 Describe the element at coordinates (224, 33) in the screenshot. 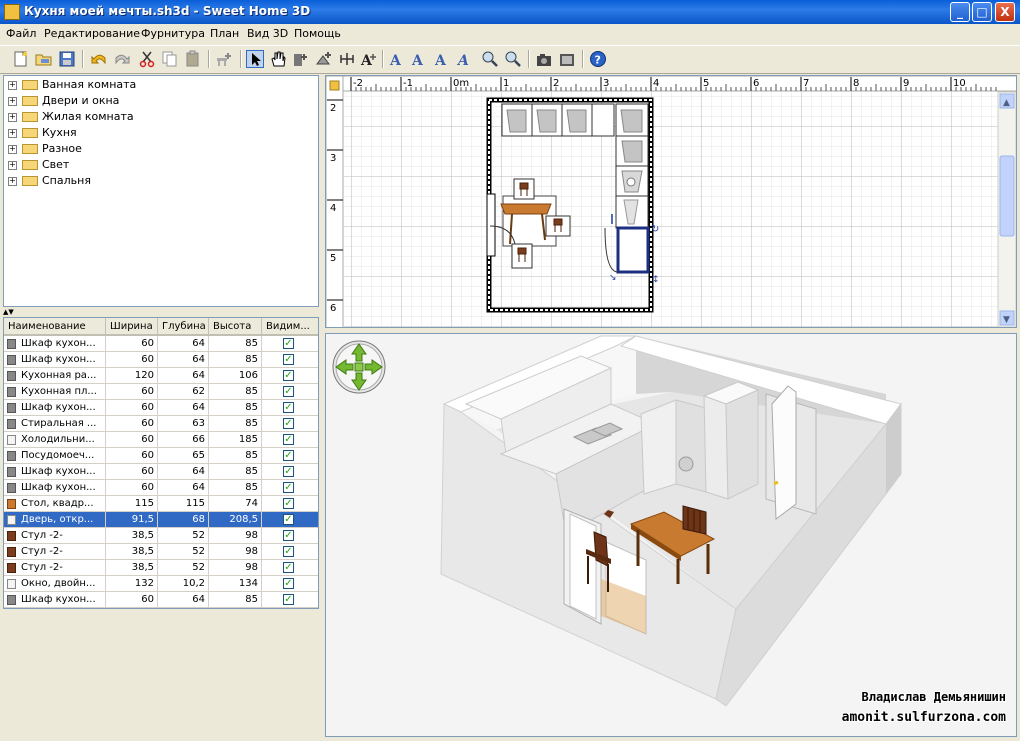

I see `menu-plan: План` at that location.